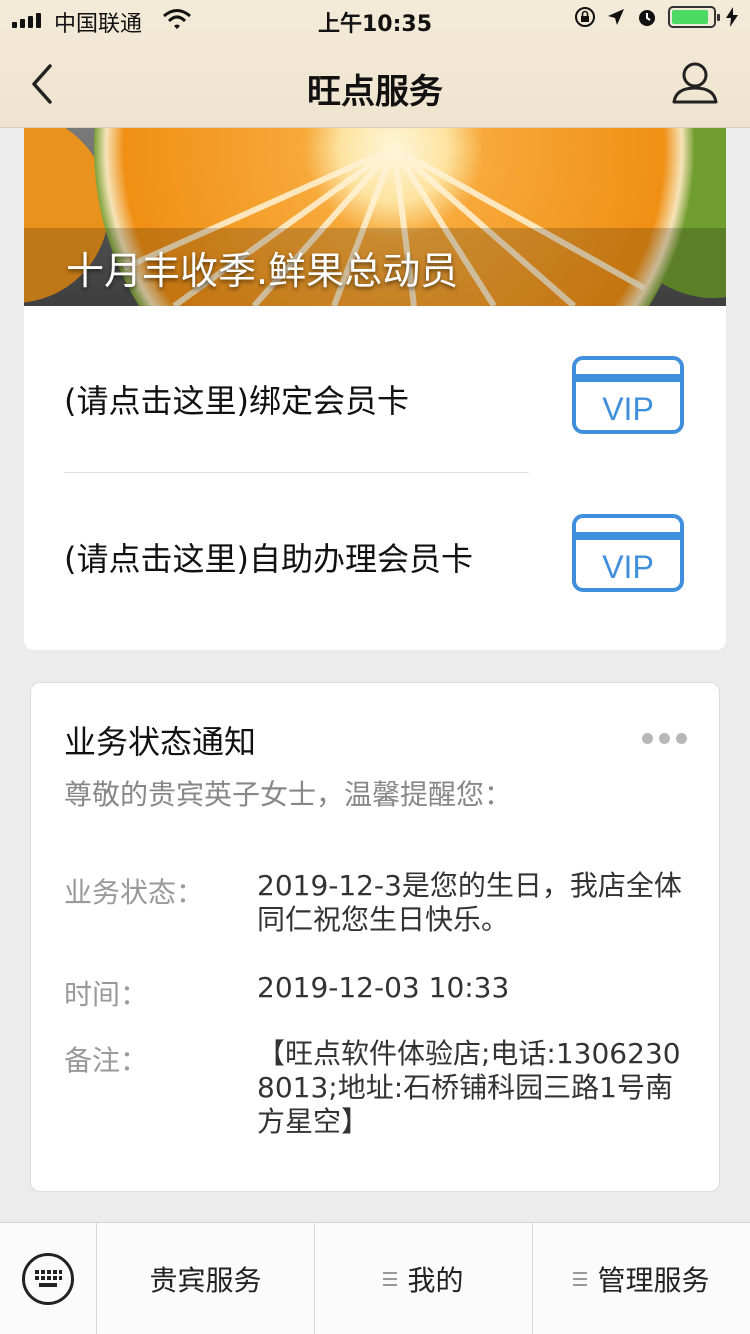 This screenshot has width=750, height=1334. What do you see at coordinates (647, 18) in the screenshot?
I see `alarm-icon` at bounding box center [647, 18].